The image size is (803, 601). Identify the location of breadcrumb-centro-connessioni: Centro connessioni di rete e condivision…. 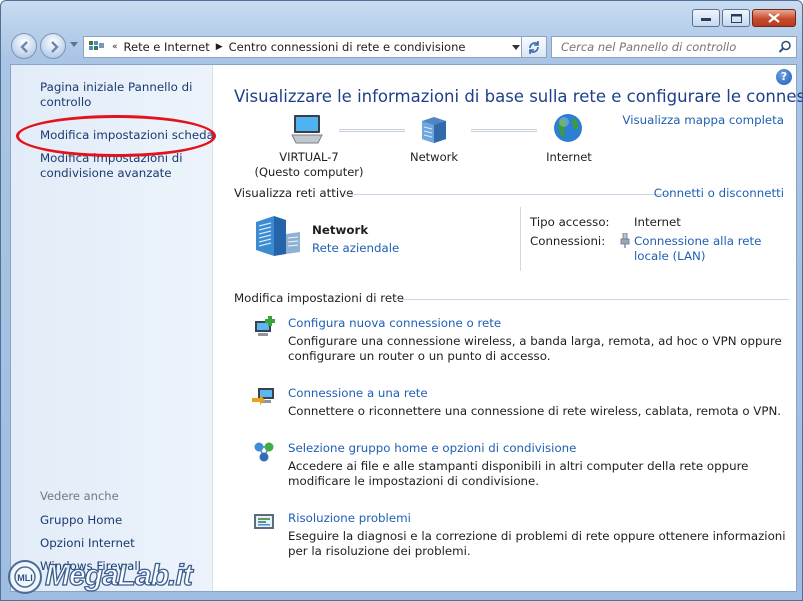
(347, 47).